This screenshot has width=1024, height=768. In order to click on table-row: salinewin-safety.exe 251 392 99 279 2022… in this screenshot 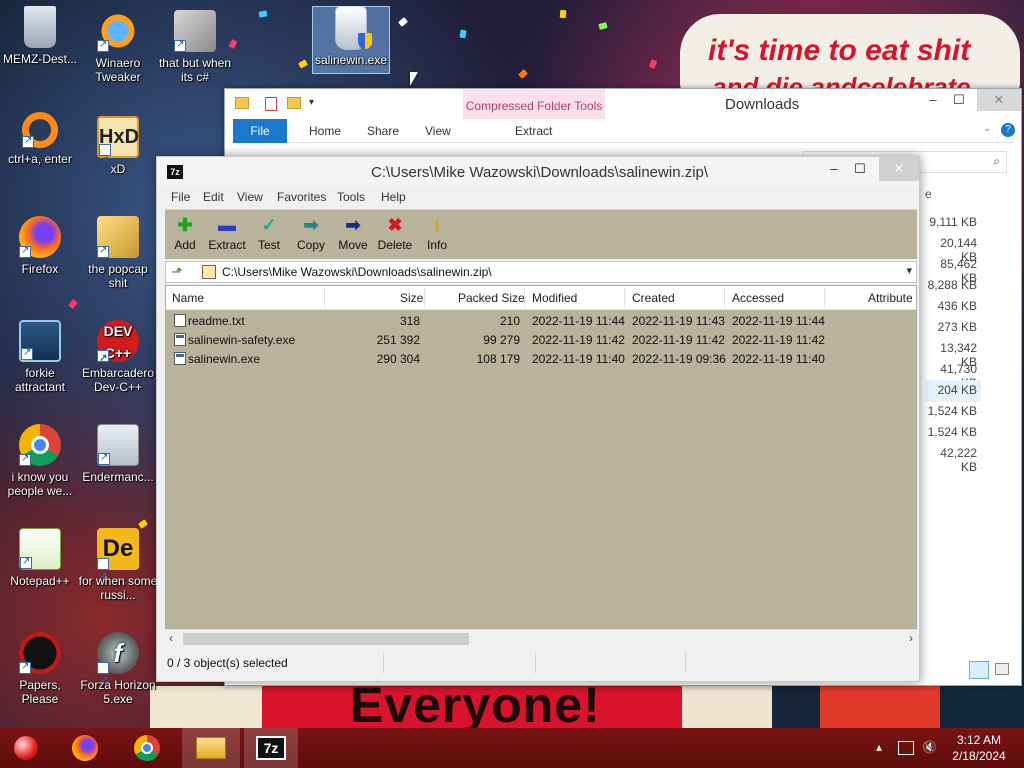, I will do `click(541, 339)`.